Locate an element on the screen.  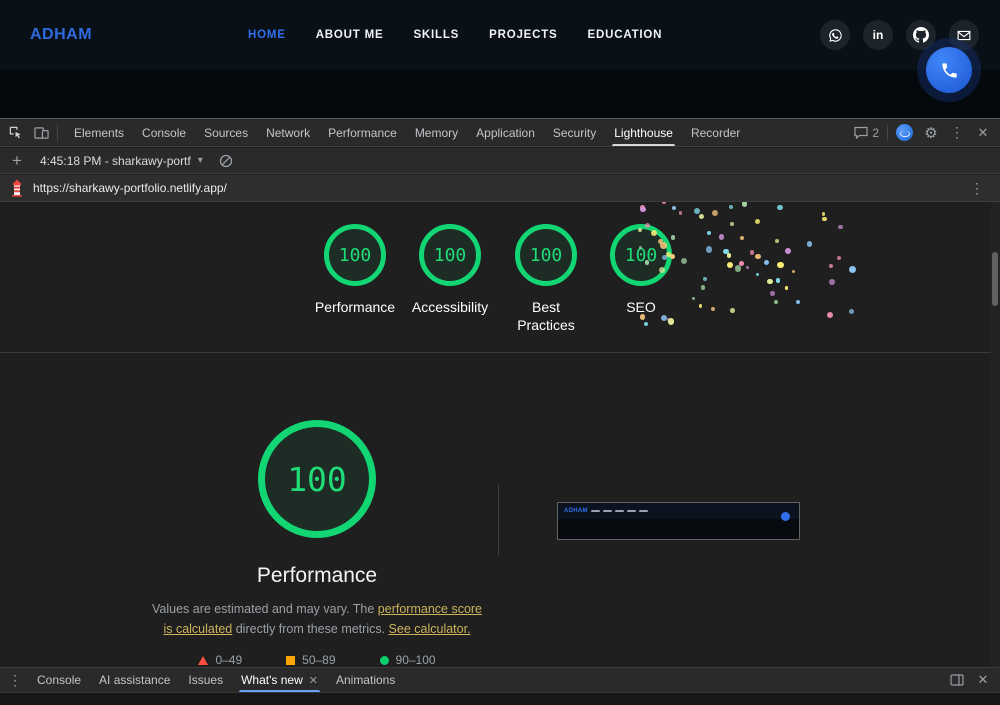
desc-text: directly from these metrics. is located at coordinates (310, 629).